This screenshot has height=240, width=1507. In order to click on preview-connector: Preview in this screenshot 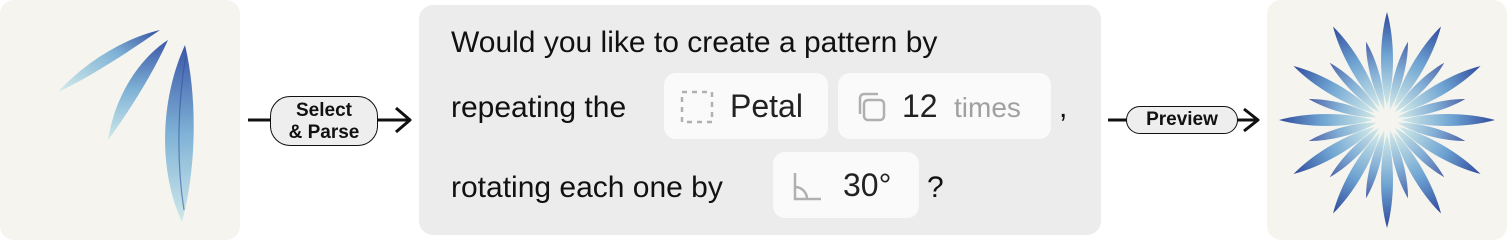, I will do `click(1185, 121)`.